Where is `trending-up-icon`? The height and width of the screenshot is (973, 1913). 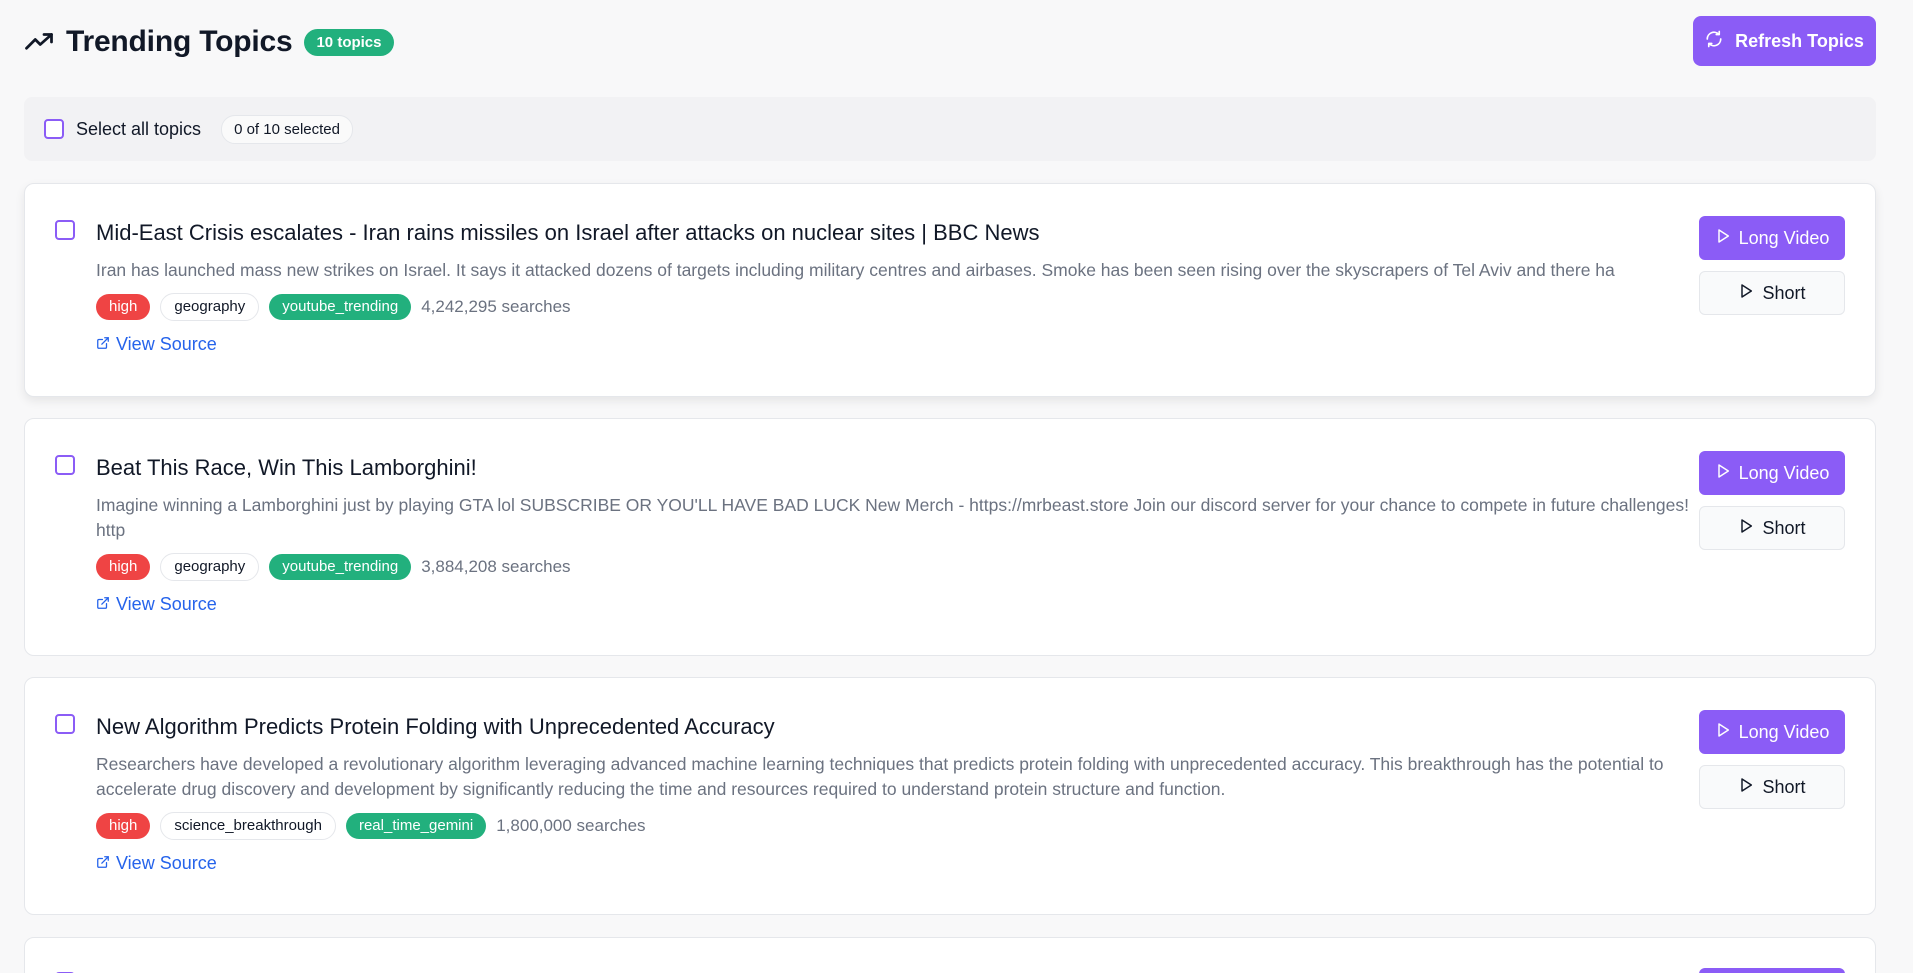
trending-up-icon is located at coordinates (39, 42).